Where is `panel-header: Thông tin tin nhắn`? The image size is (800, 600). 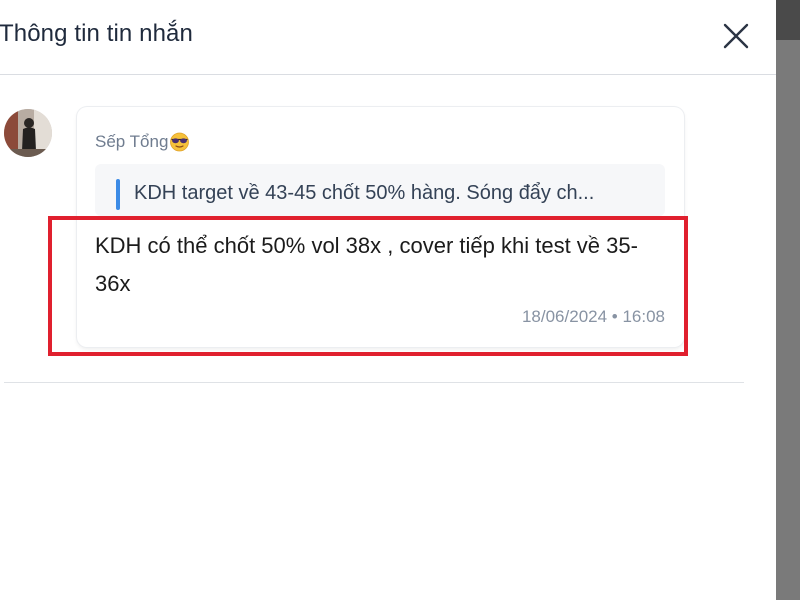
panel-header: Thông tin tin nhắn is located at coordinates (388, 37).